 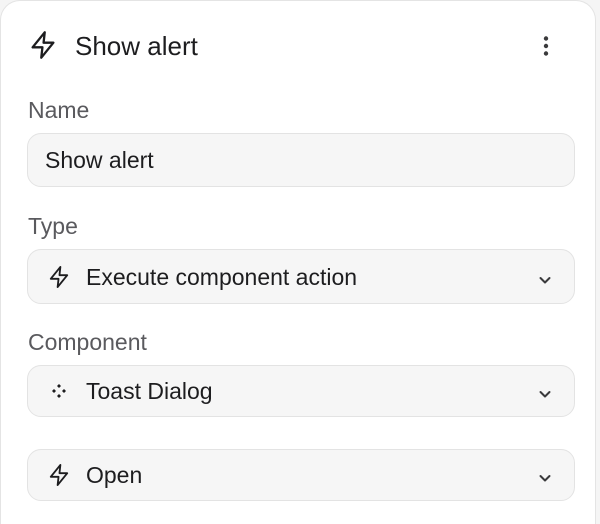 I want to click on component-label: Component, so click(x=87, y=342).